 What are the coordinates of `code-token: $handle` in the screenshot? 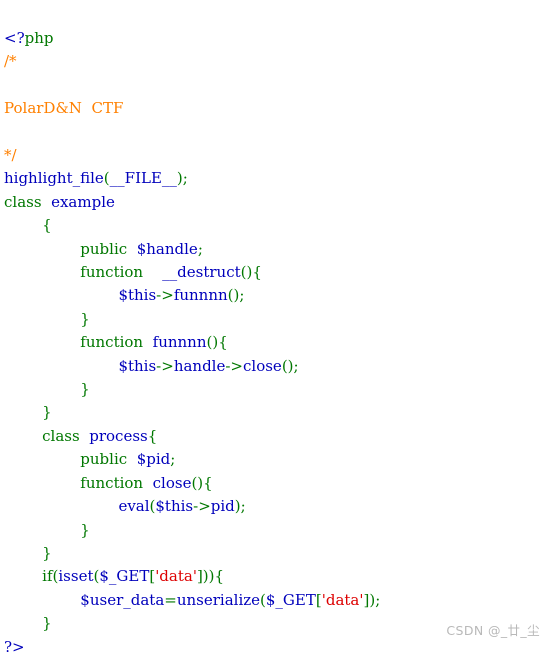 It's located at (167, 248).